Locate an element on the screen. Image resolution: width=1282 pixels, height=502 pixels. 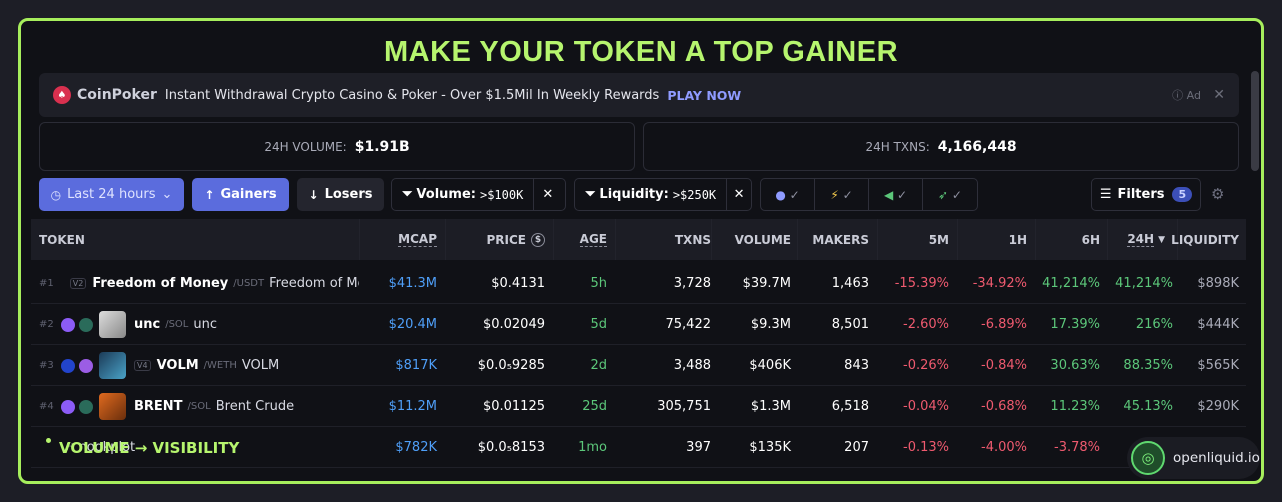
coinpoker-logo-icon: ♠ is located at coordinates (62, 95).